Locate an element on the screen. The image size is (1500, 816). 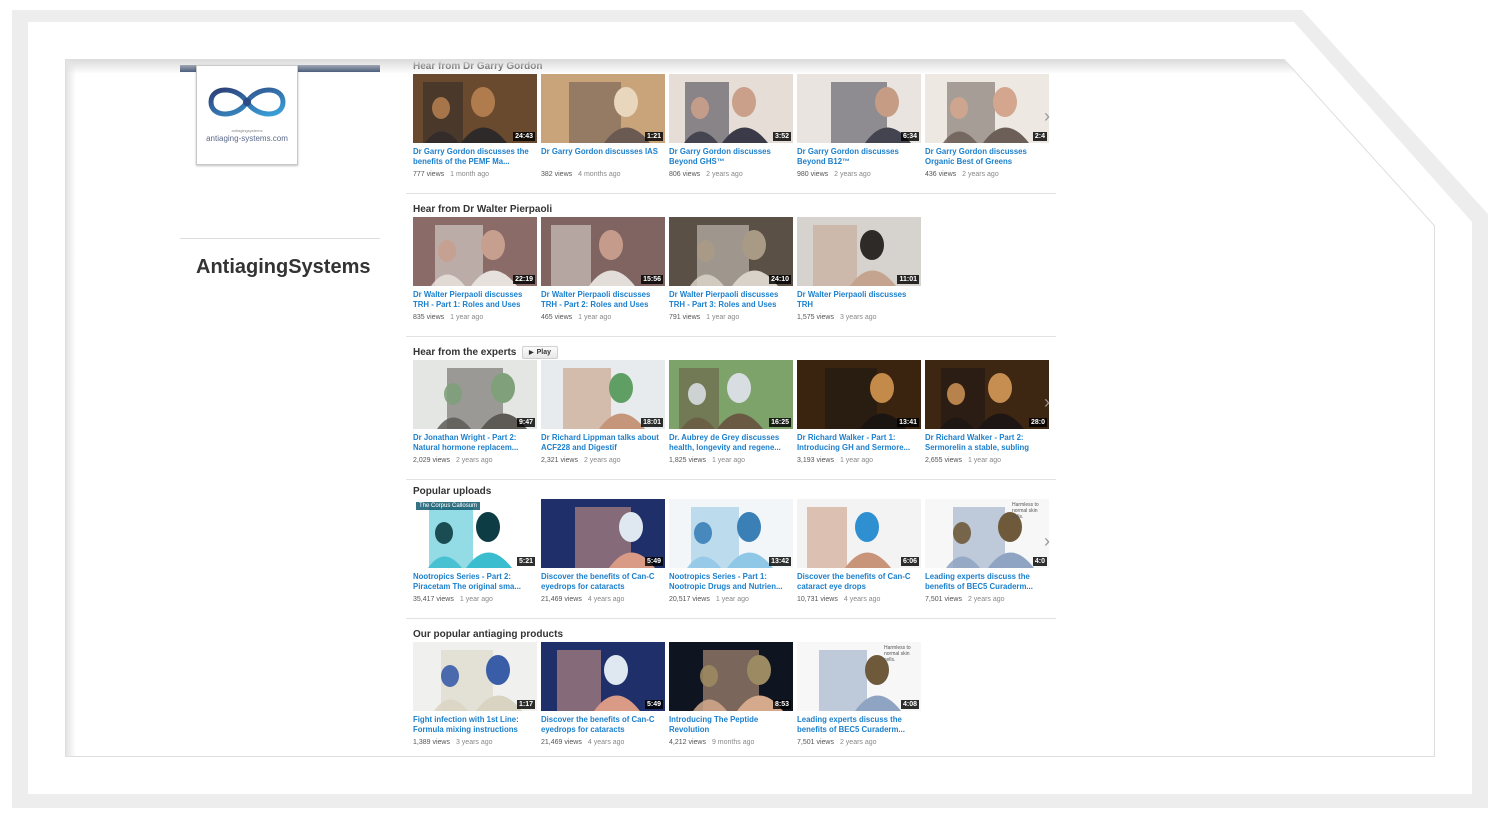
video-title: Dr Garry Gordon discusses Beyond GHS™ is located at coordinates (730, 157).